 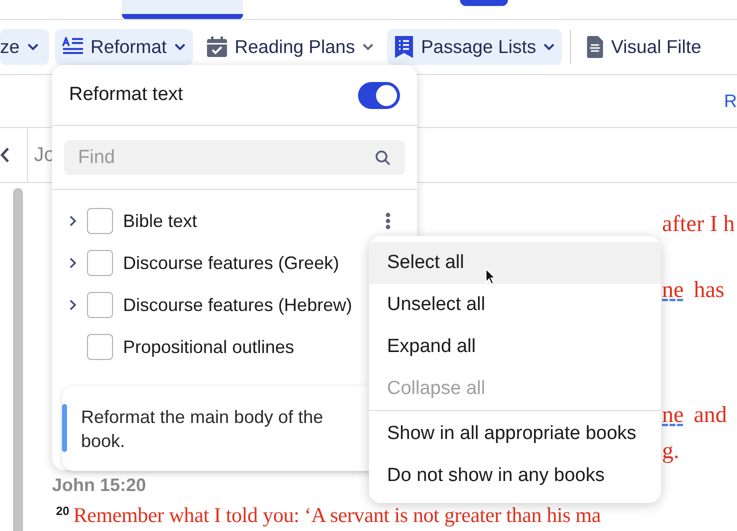 What do you see at coordinates (337, 515) in the screenshot?
I see `verse-text: Remember what I told you: ‘A servant is not greater than his ma` at bounding box center [337, 515].